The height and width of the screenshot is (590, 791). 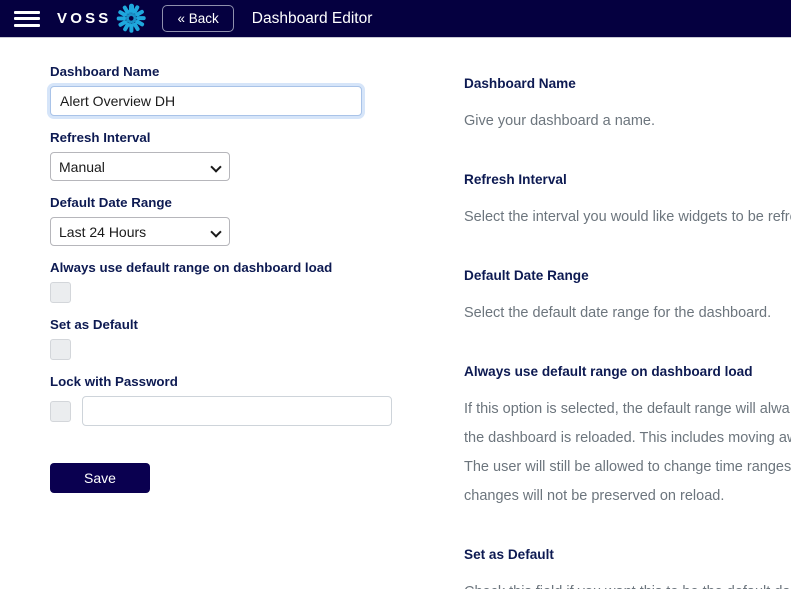 I want to click on refresh-interval-select-wrapper: Manual, so click(x=140, y=166).